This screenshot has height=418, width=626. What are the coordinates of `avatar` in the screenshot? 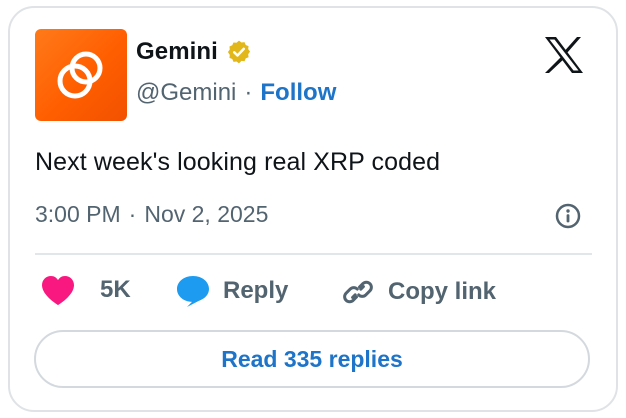 It's located at (81, 75).